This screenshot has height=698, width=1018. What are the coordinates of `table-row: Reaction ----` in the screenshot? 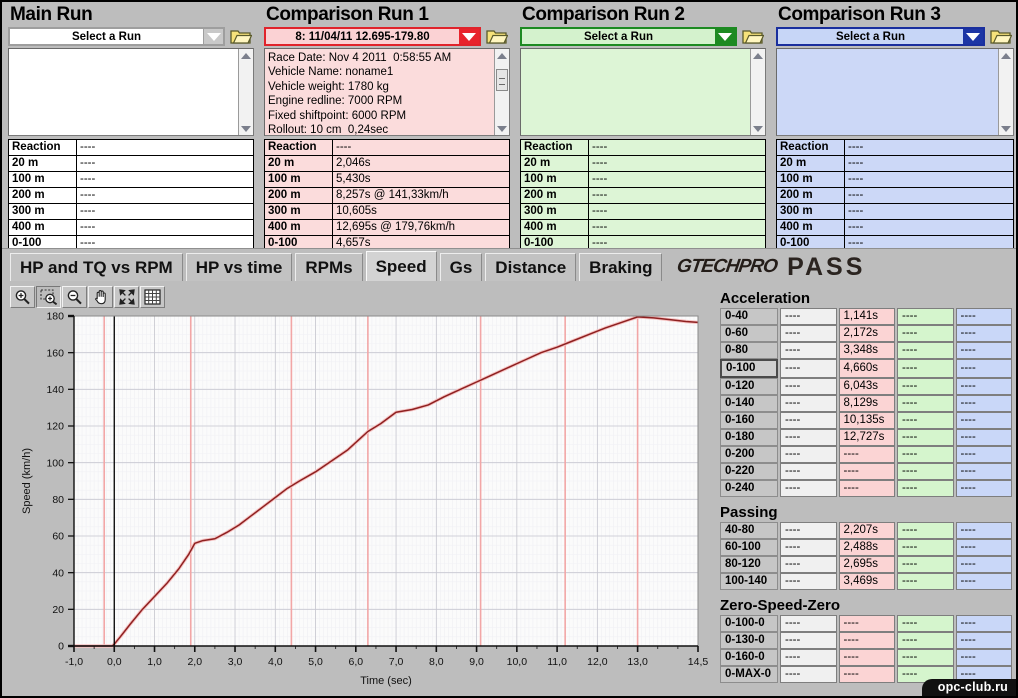 It's located at (131, 147).